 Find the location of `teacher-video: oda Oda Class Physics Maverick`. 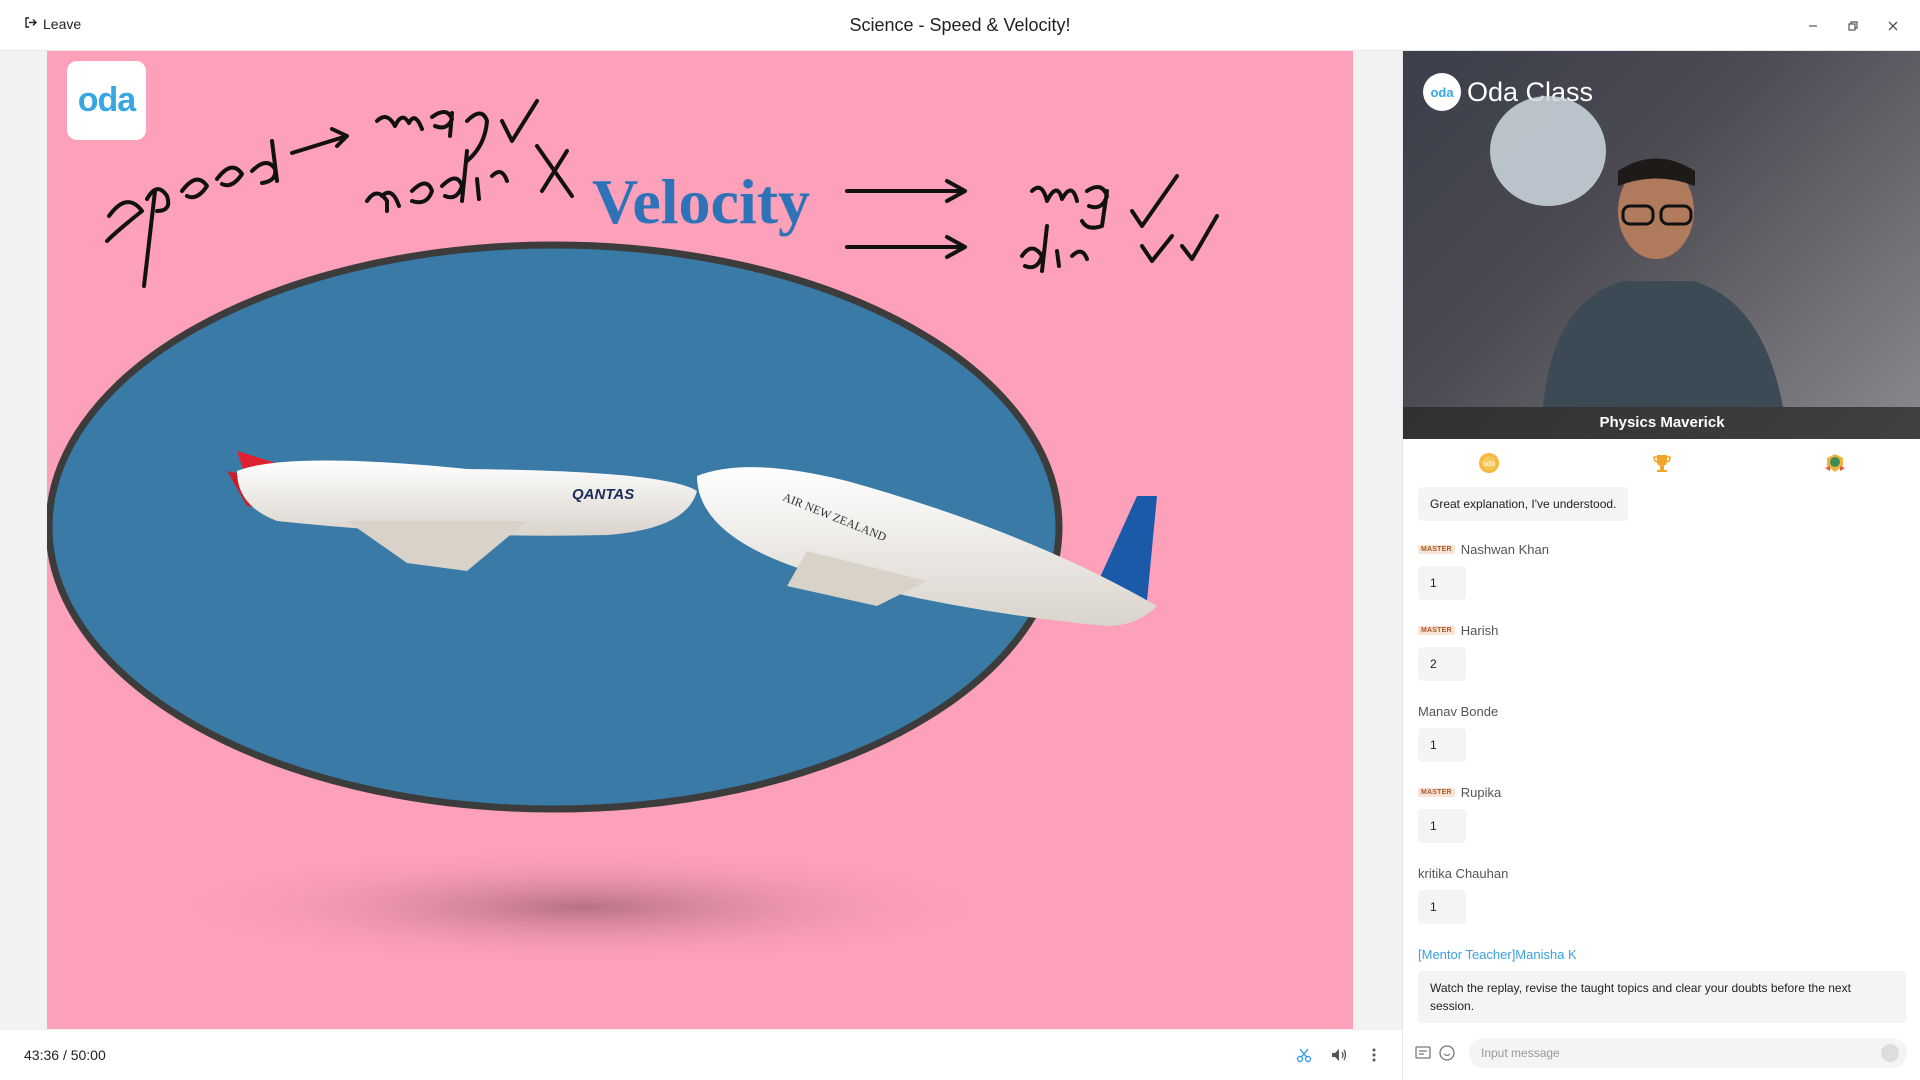

teacher-video: oda Oda Class Physics Maverick is located at coordinates (1661, 245).